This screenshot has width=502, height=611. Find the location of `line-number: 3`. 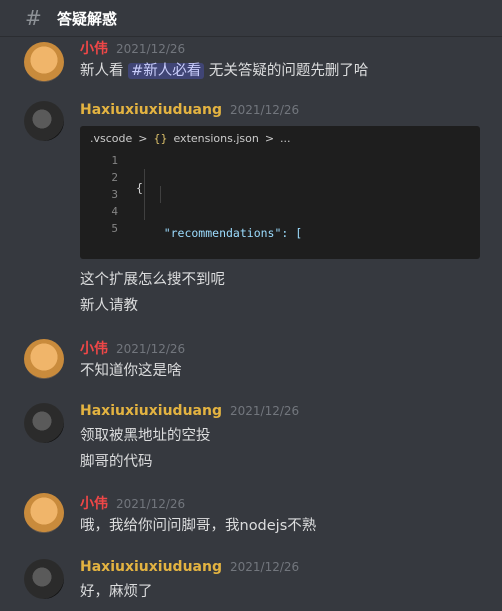

line-number: 3 is located at coordinates (114, 194).